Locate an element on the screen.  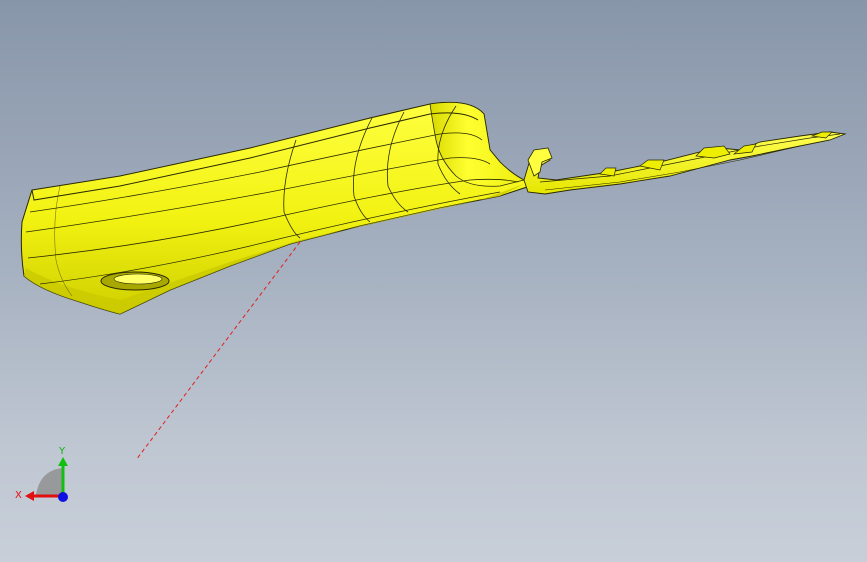
flange-surface is located at coordinates (685, 163).